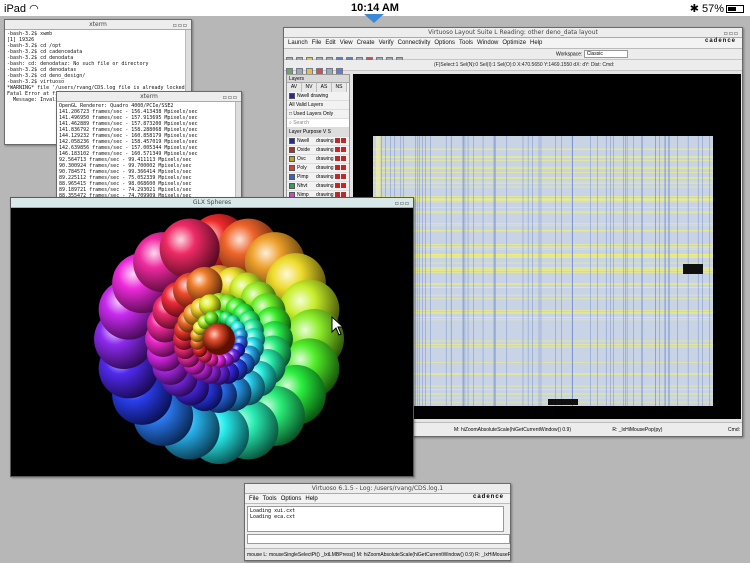 The width and height of the screenshot is (750, 563). What do you see at coordinates (219, 339) in the screenshot?
I see `spheres-render` at bounding box center [219, 339].